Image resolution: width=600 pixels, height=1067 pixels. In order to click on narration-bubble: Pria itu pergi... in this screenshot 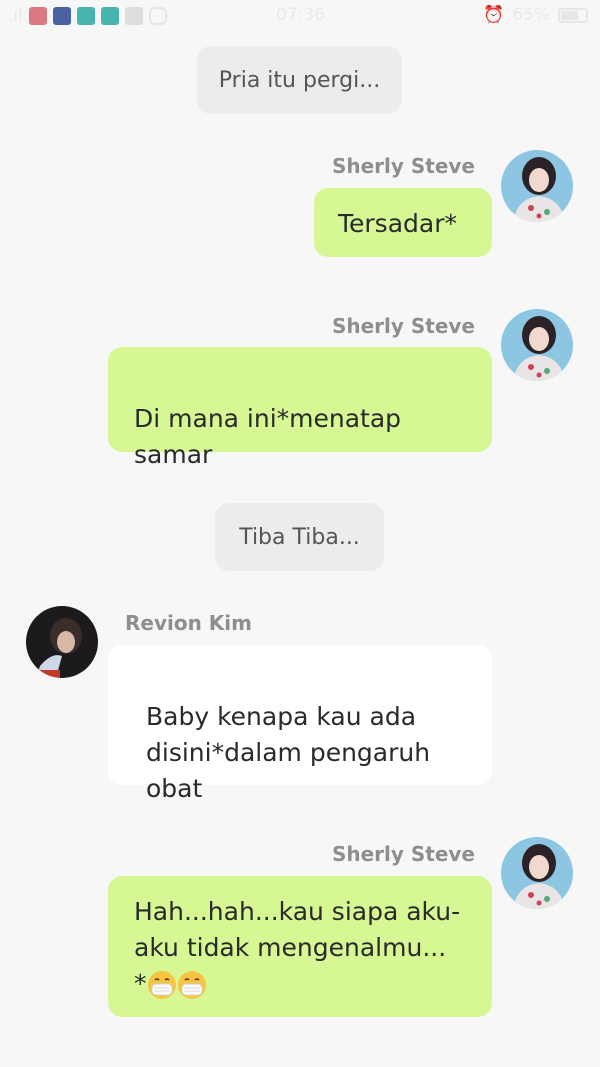, I will do `click(299, 80)`.